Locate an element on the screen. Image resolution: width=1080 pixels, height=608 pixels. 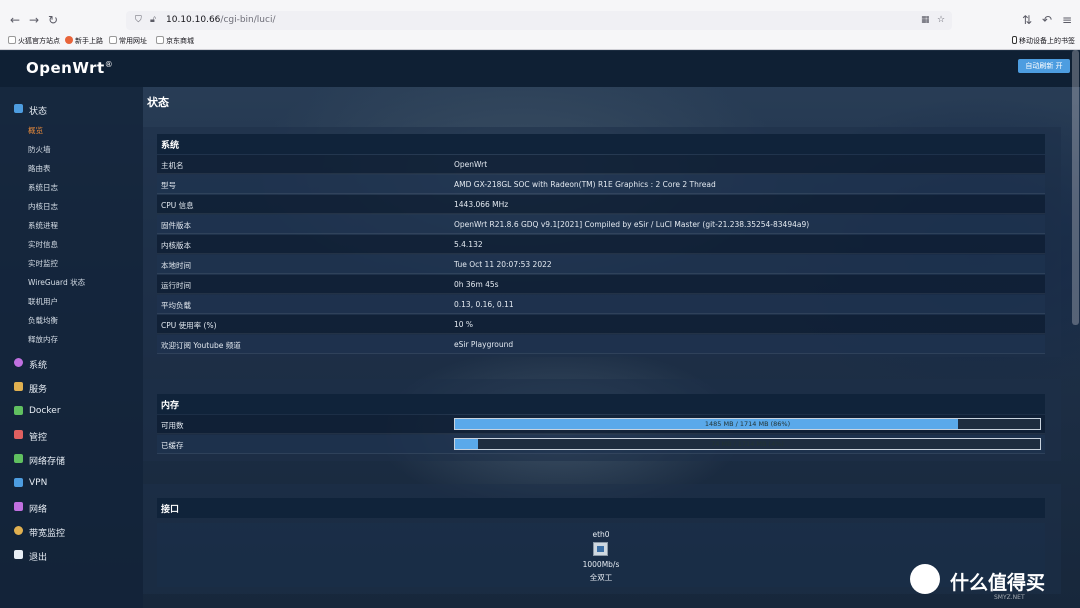
row-key: CPU 信息 is located at coordinates (177, 205).